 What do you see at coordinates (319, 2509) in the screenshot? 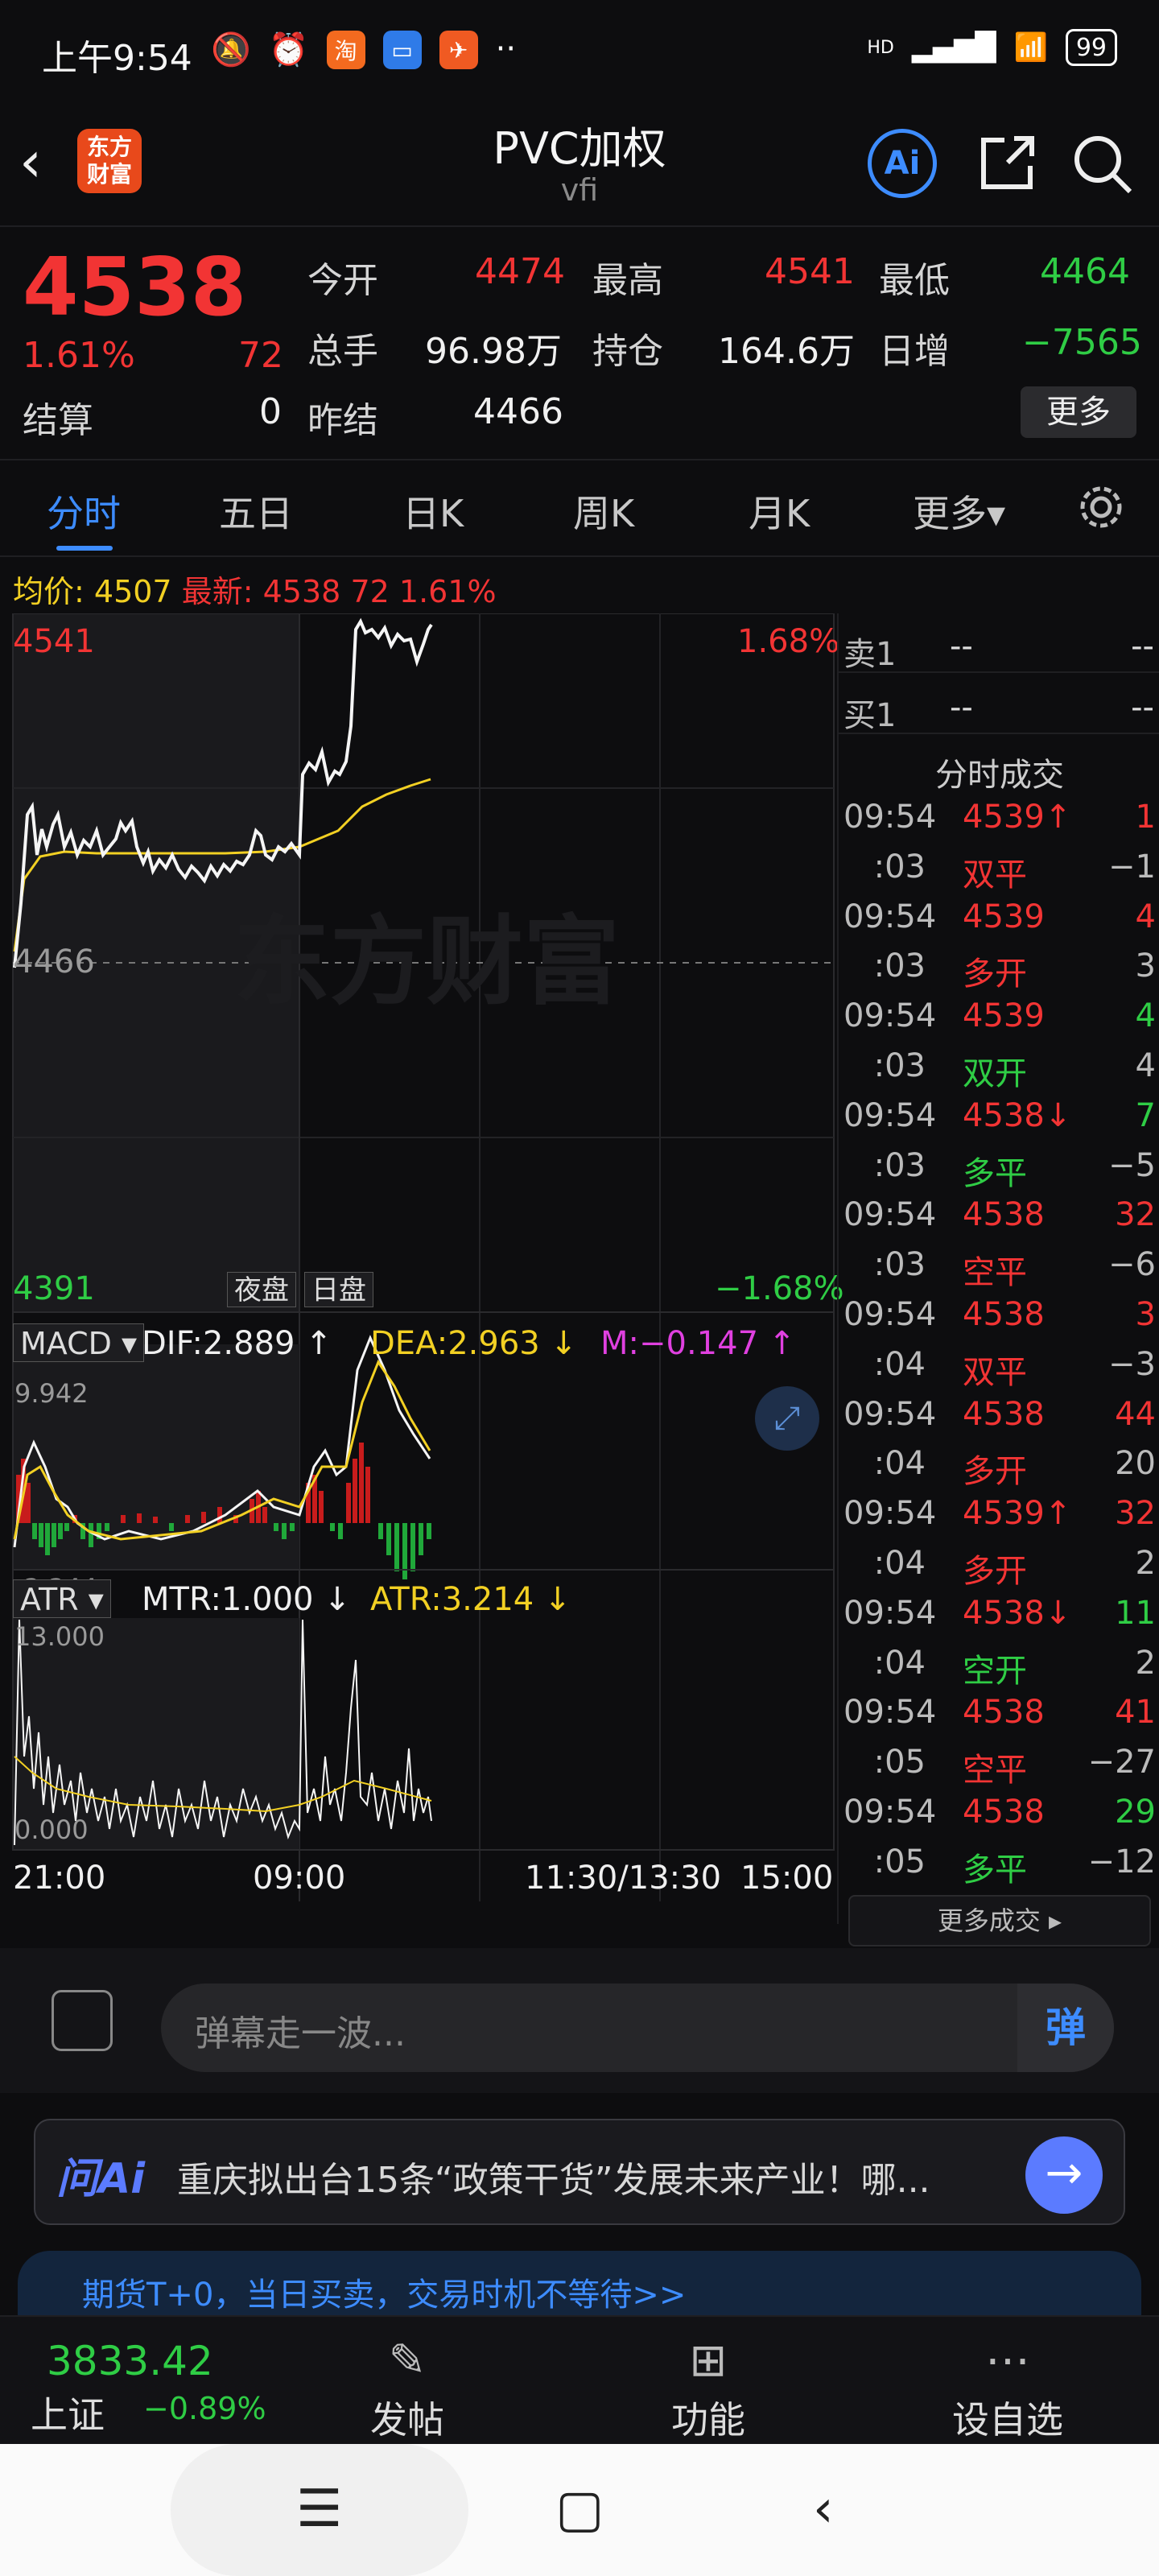
I see `menu-icon: ☰` at bounding box center [319, 2509].